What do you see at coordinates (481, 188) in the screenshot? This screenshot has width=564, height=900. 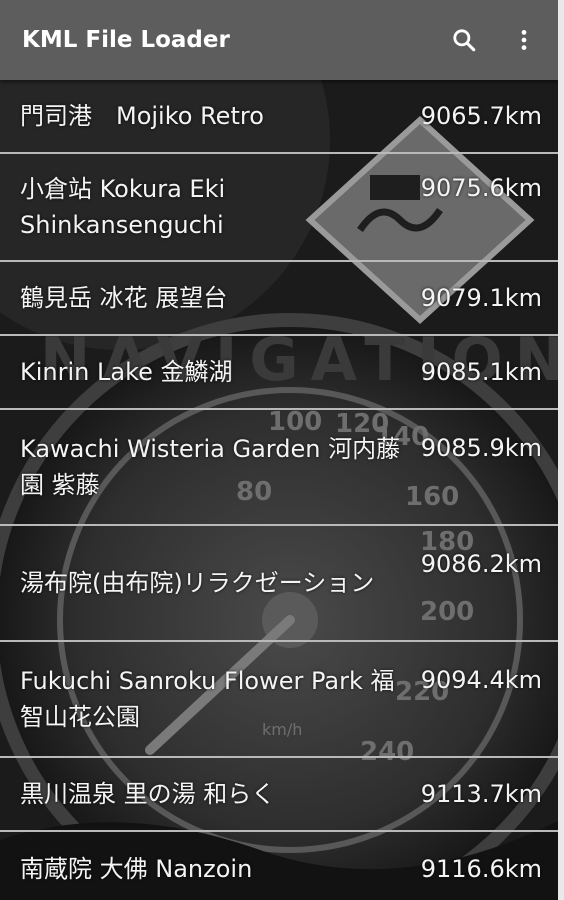 I see `place-distance: 9075.6km` at bounding box center [481, 188].